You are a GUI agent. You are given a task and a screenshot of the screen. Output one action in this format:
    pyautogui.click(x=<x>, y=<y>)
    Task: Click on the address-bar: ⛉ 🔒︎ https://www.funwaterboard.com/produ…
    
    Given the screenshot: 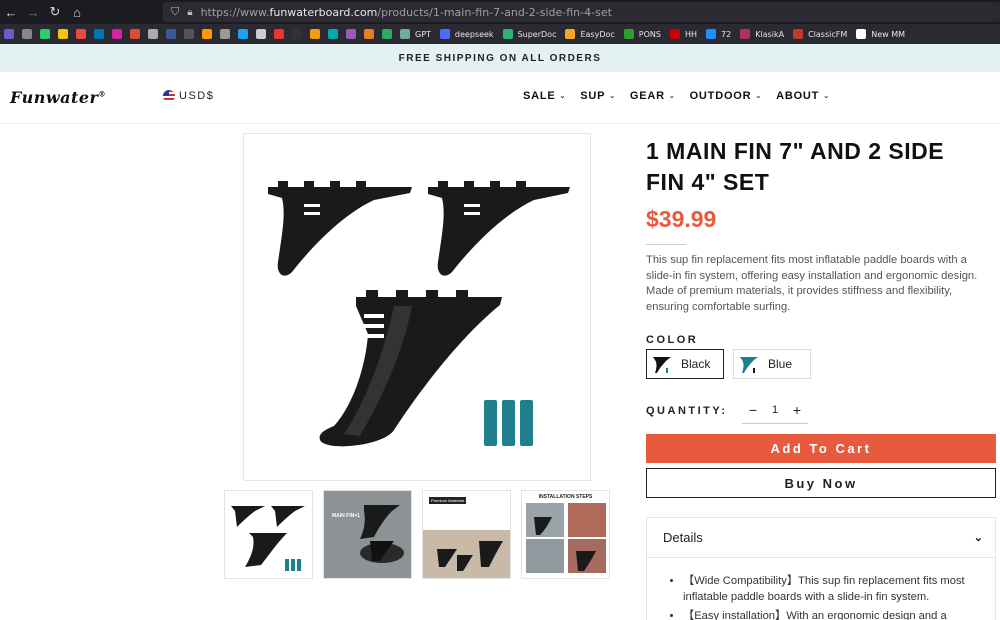 What is the action you would take?
    pyautogui.click(x=581, y=12)
    